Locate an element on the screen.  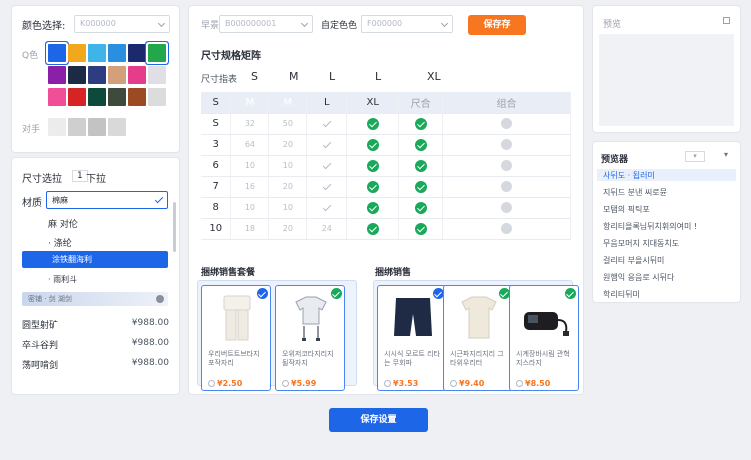
matrix-value-cell: 24 is located at coordinates (327, 229).